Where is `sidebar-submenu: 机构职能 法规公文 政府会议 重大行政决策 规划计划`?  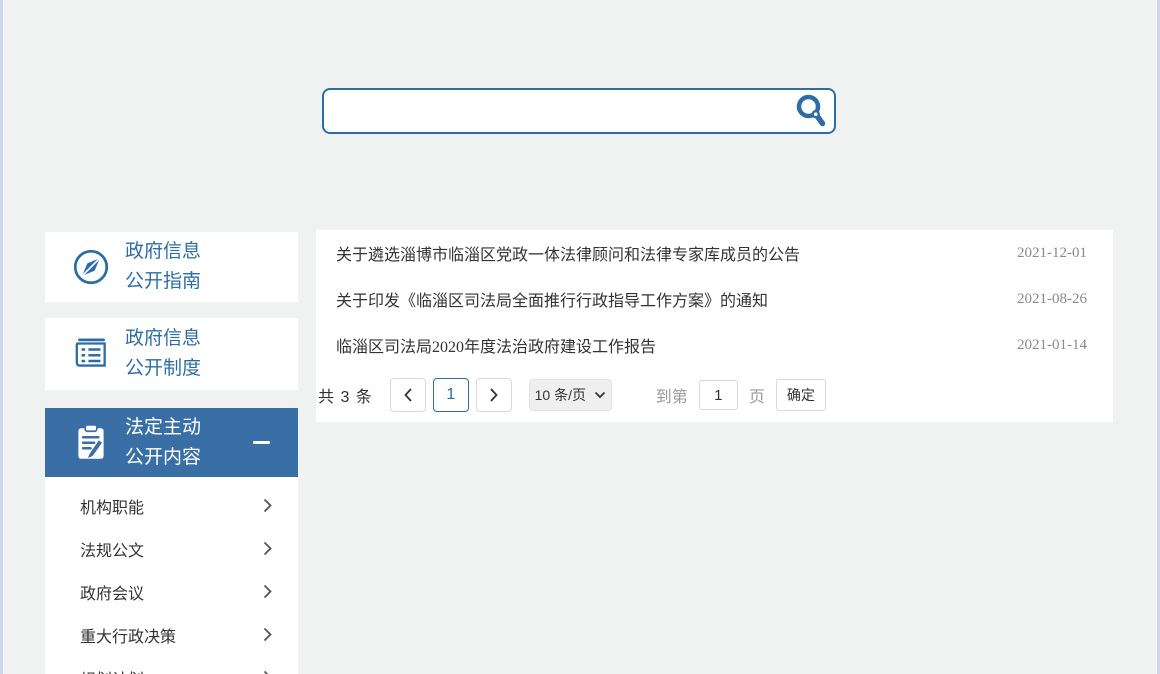
sidebar-submenu: 机构职能 法规公文 政府会议 重大行政决策 规划计划 is located at coordinates (171, 575).